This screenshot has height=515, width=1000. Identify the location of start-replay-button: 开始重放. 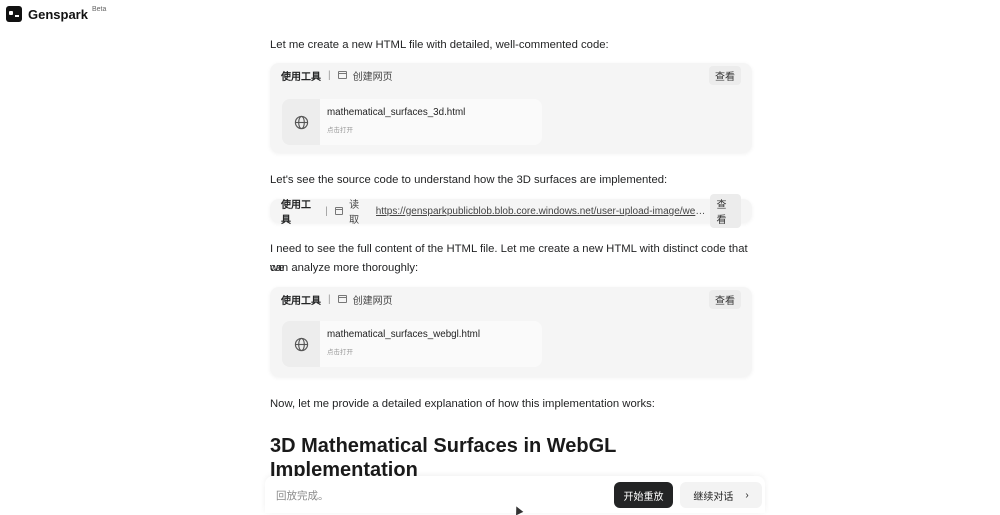
(643, 495).